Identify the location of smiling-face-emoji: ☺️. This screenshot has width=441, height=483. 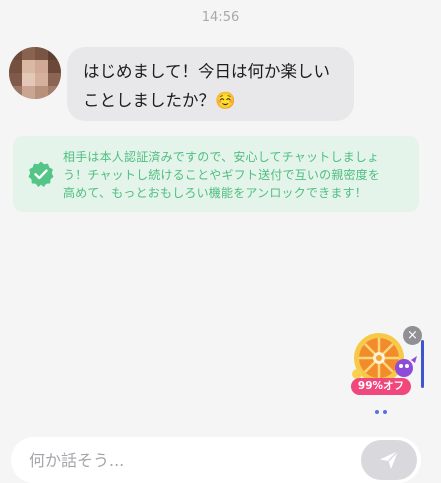
(225, 100).